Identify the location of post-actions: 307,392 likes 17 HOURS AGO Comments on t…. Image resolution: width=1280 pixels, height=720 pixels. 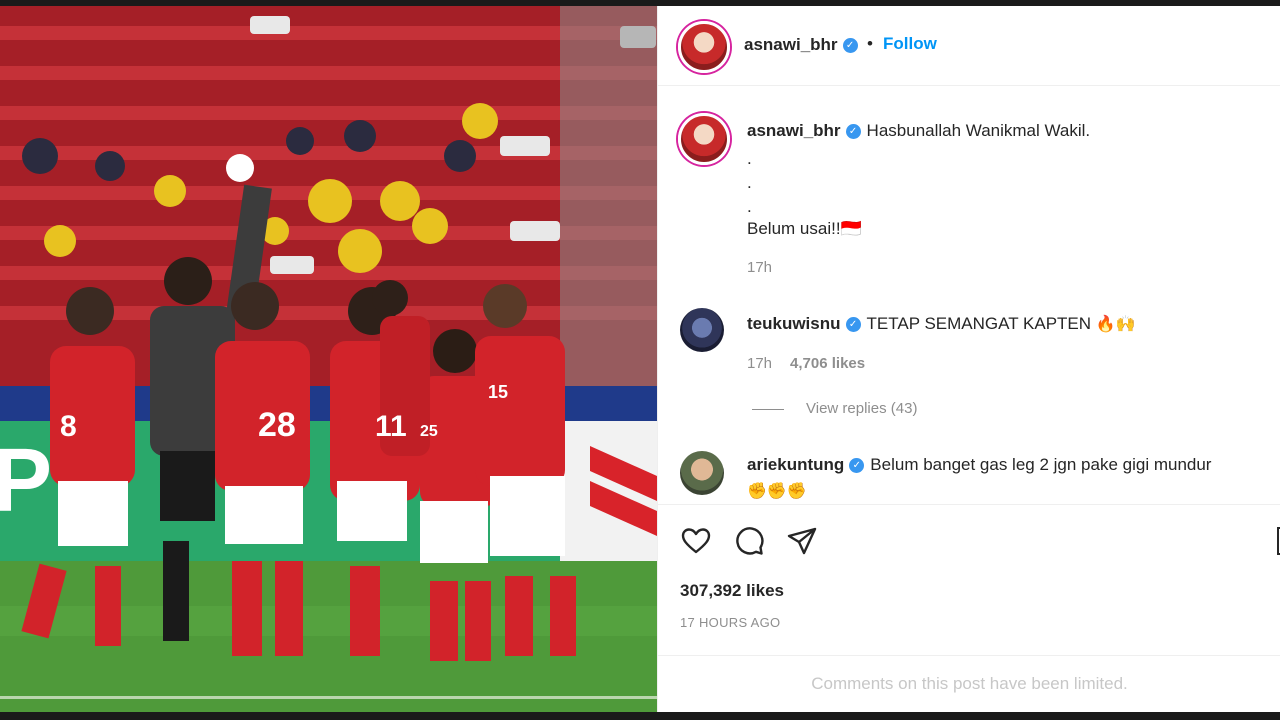
(969, 608).